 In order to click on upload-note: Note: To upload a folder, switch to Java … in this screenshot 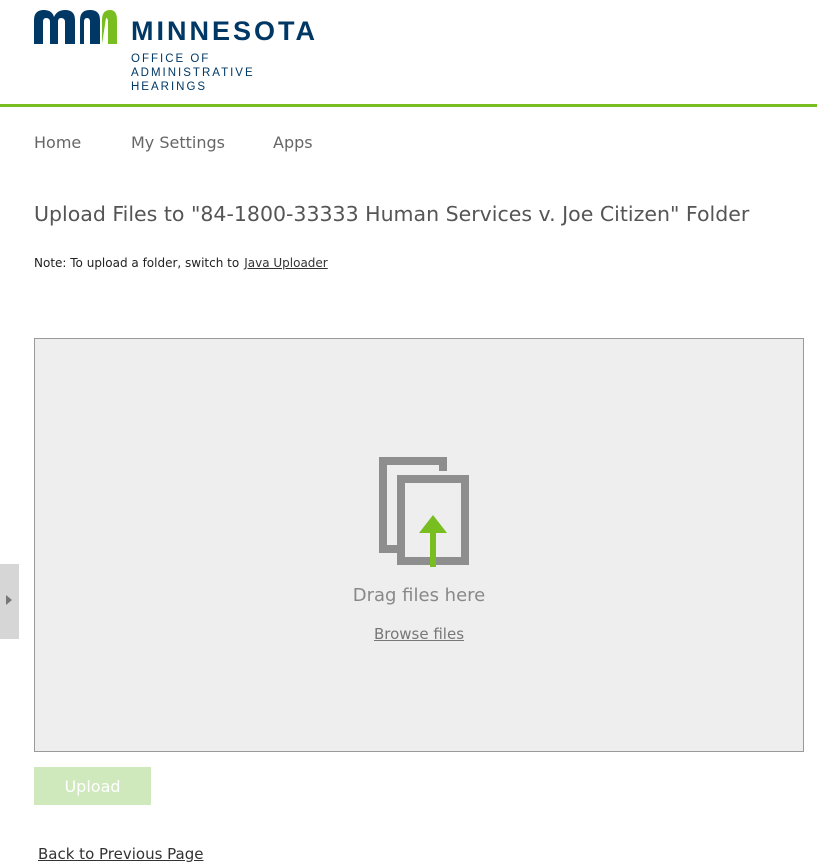, I will do `click(181, 263)`.